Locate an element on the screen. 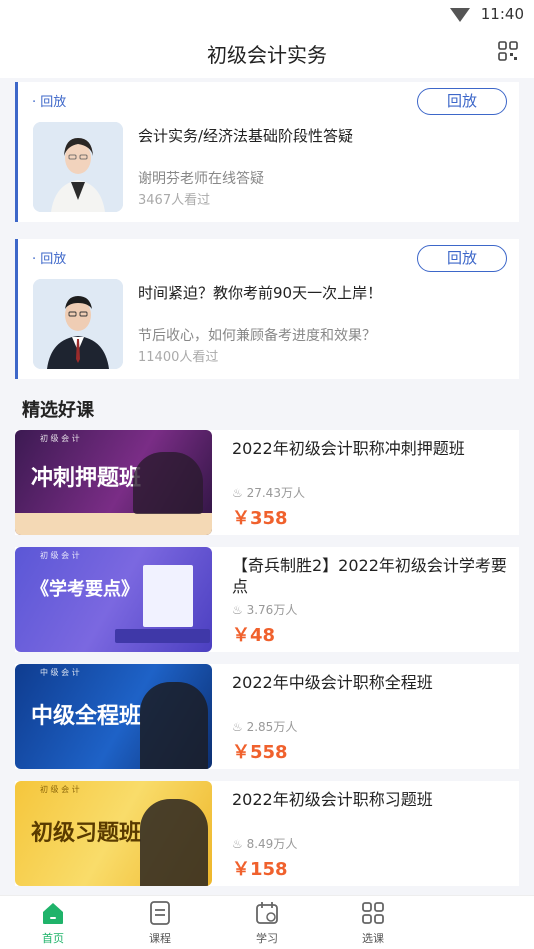 The image size is (534, 949). calendar-icon is located at coordinates (267, 913).